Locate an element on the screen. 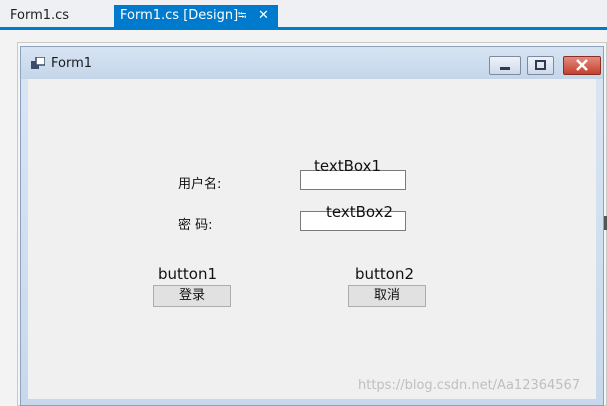  tab-form1-cs: Form1.cs is located at coordinates (50, 16).